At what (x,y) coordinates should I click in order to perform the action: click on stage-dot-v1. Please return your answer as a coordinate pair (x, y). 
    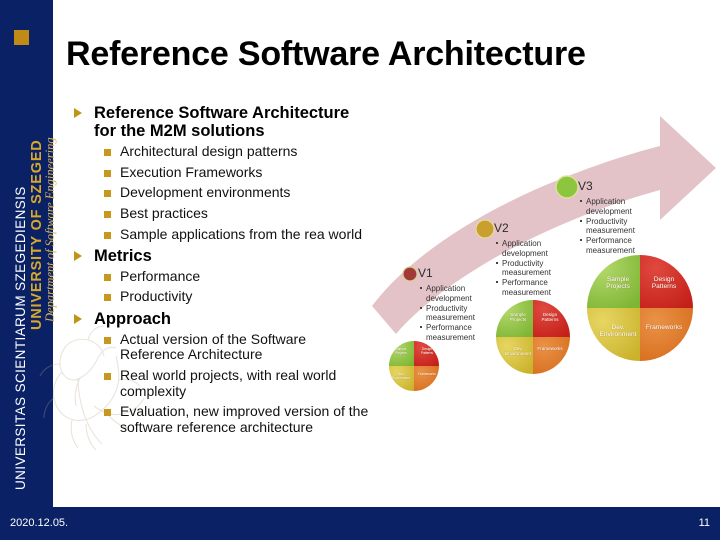
    Looking at the image, I should click on (410, 274).